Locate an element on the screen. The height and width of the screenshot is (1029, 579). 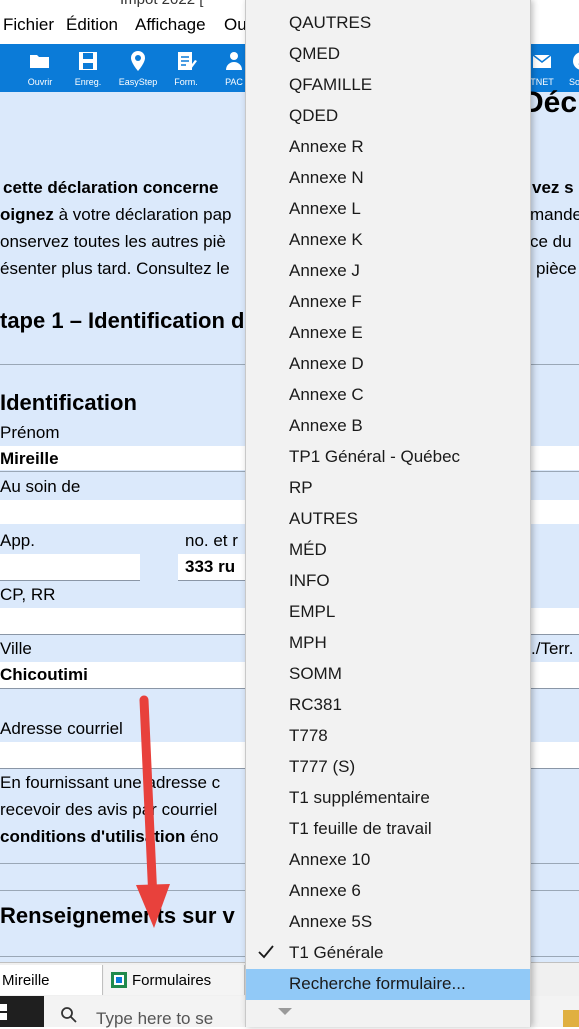
cp-label: CP, RR is located at coordinates (28, 594).